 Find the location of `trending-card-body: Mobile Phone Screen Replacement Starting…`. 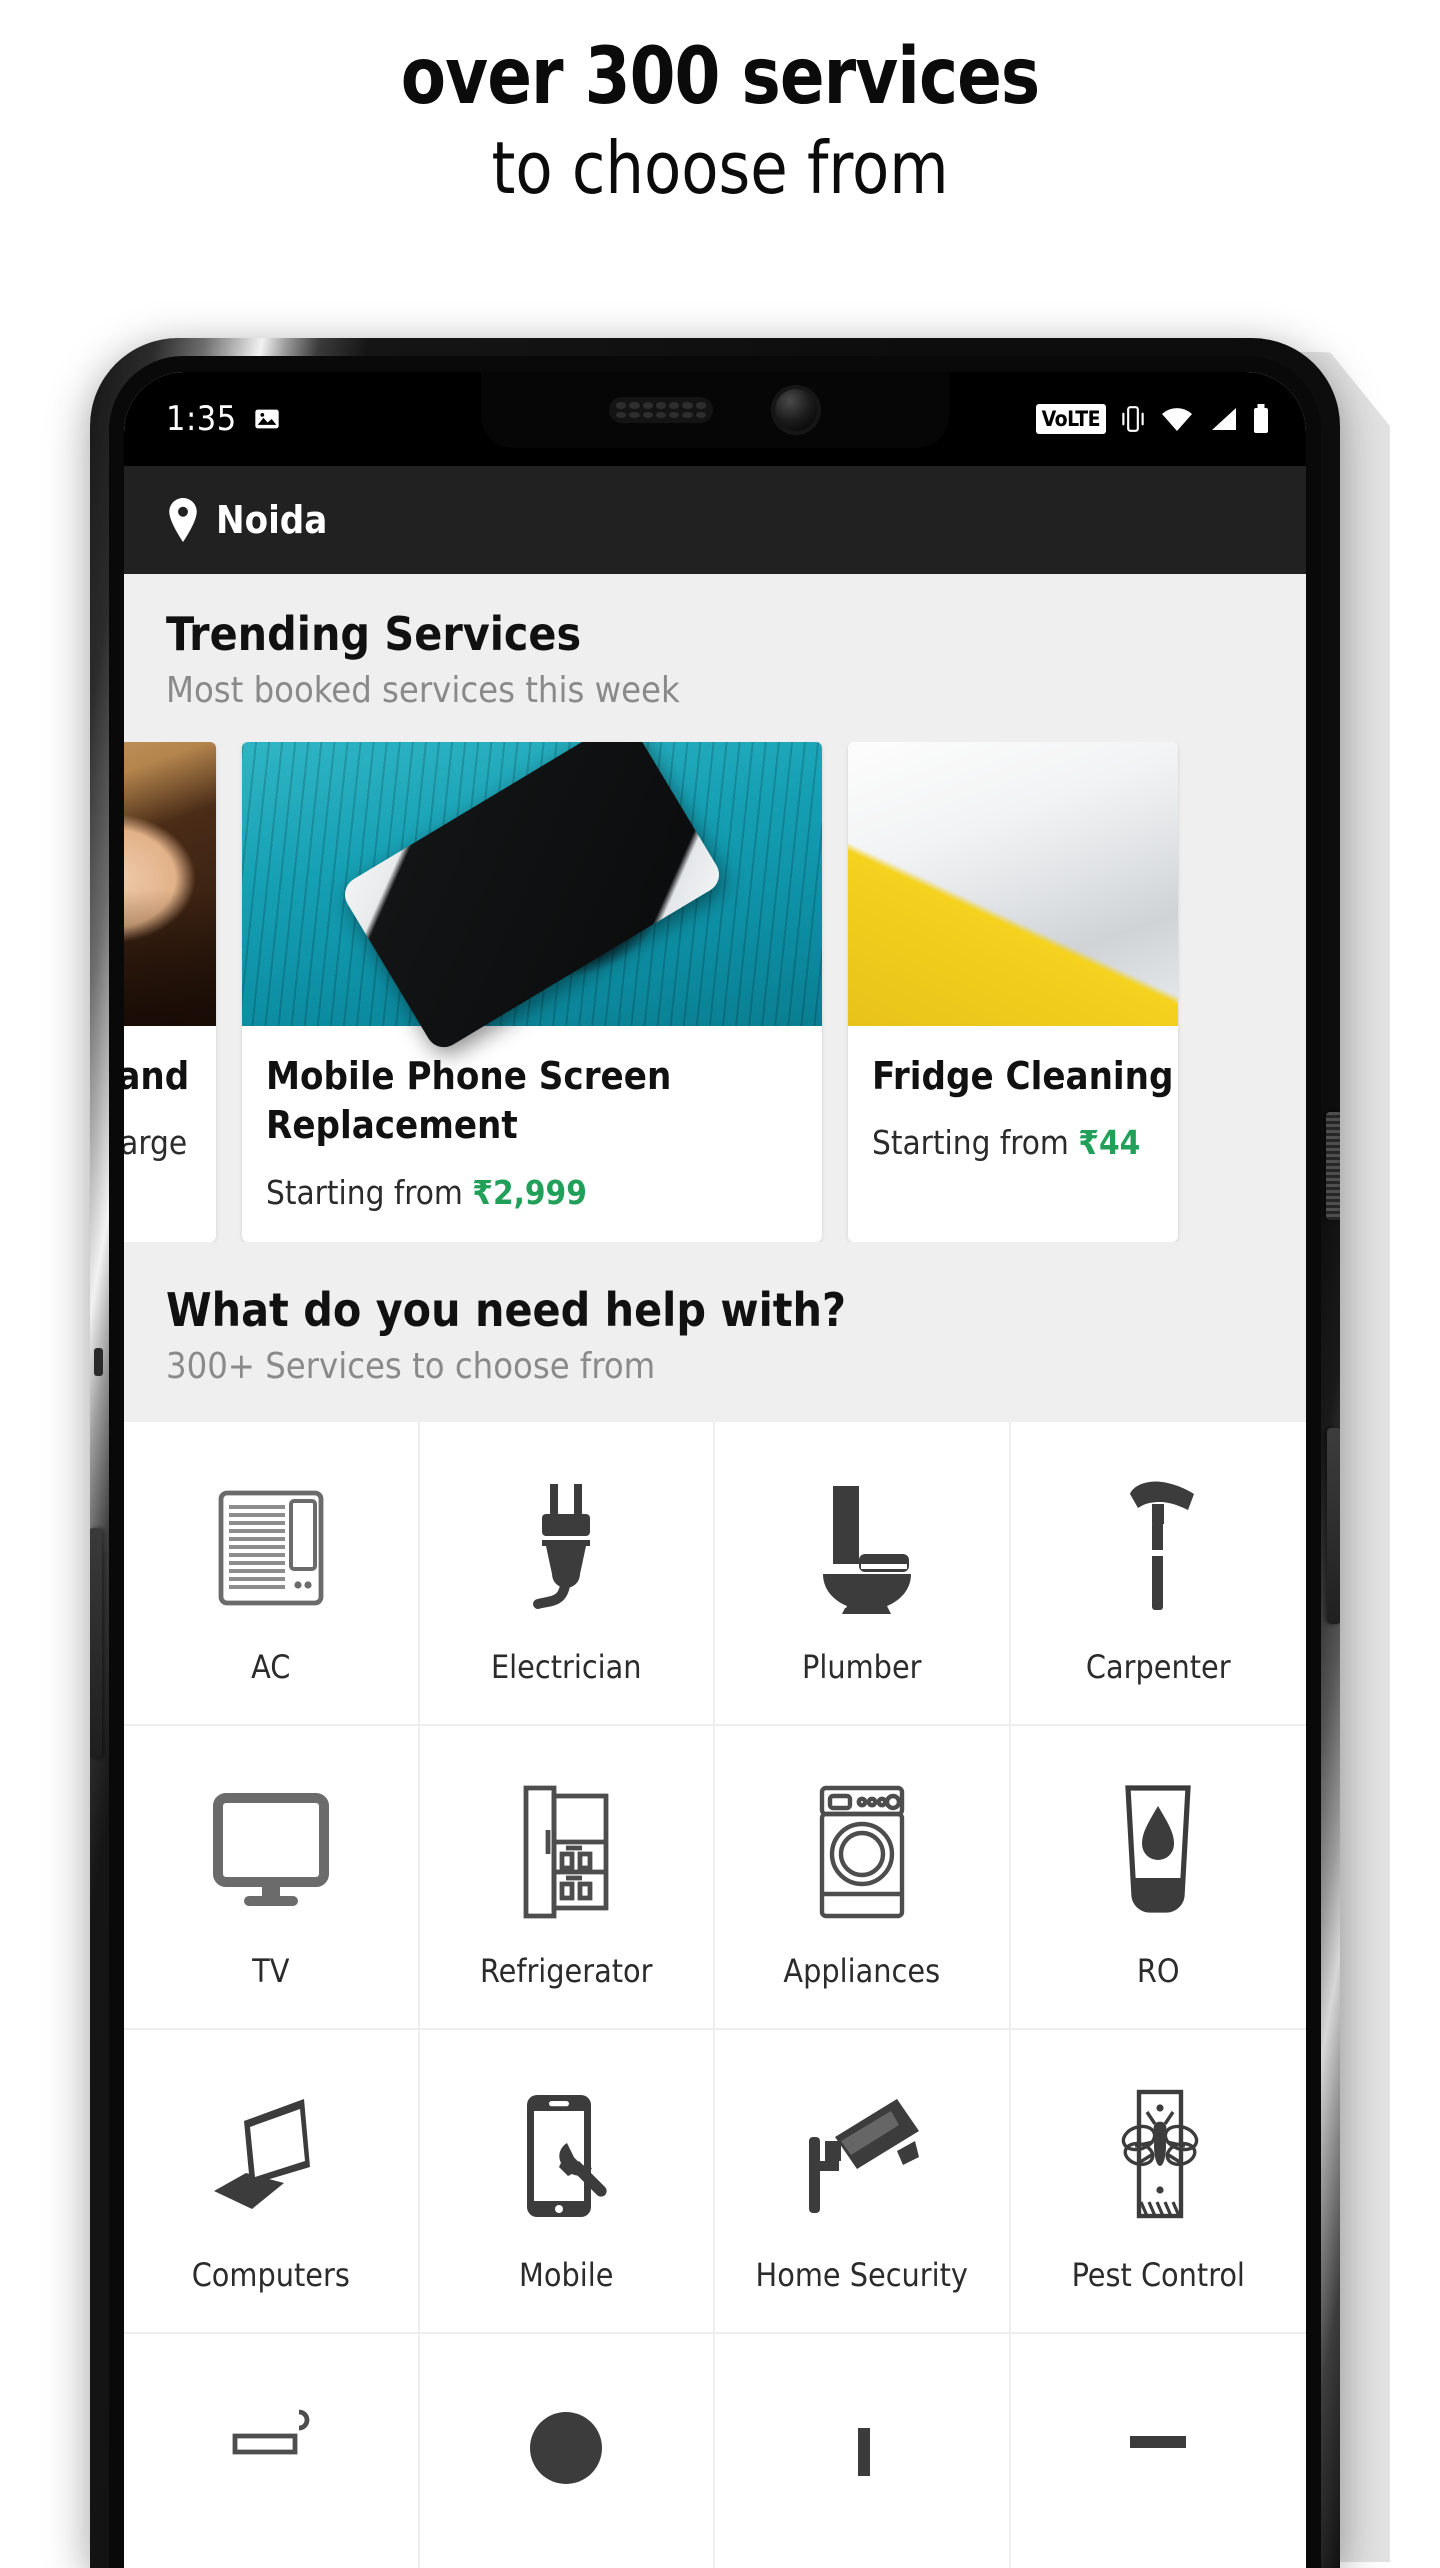

trending-card-body: Mobile Phone Screen Replacement Starting… is located at coordinates (532, 1134).